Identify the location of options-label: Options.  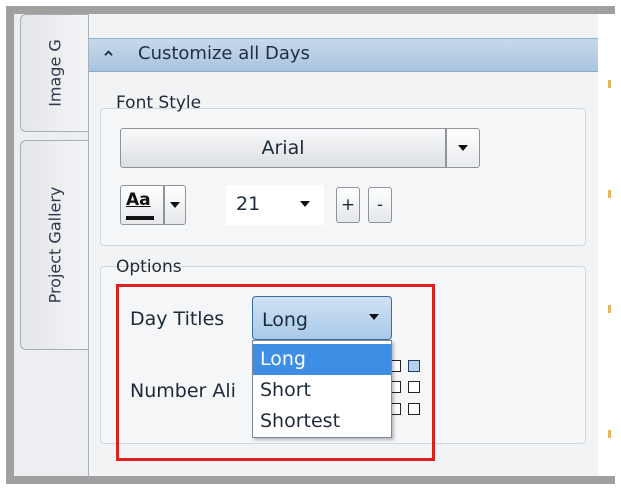
(149, 267).